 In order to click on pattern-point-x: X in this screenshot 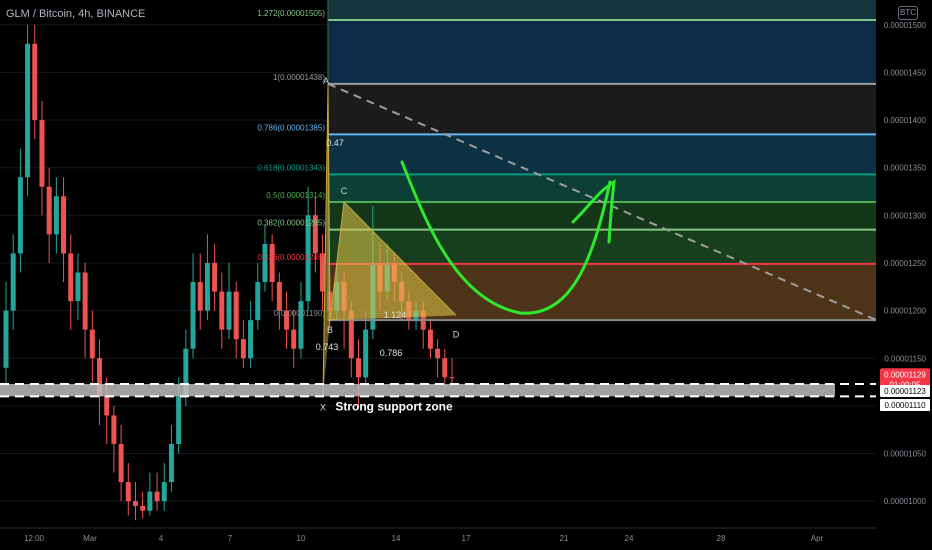, I will do `click(323, 407)`.